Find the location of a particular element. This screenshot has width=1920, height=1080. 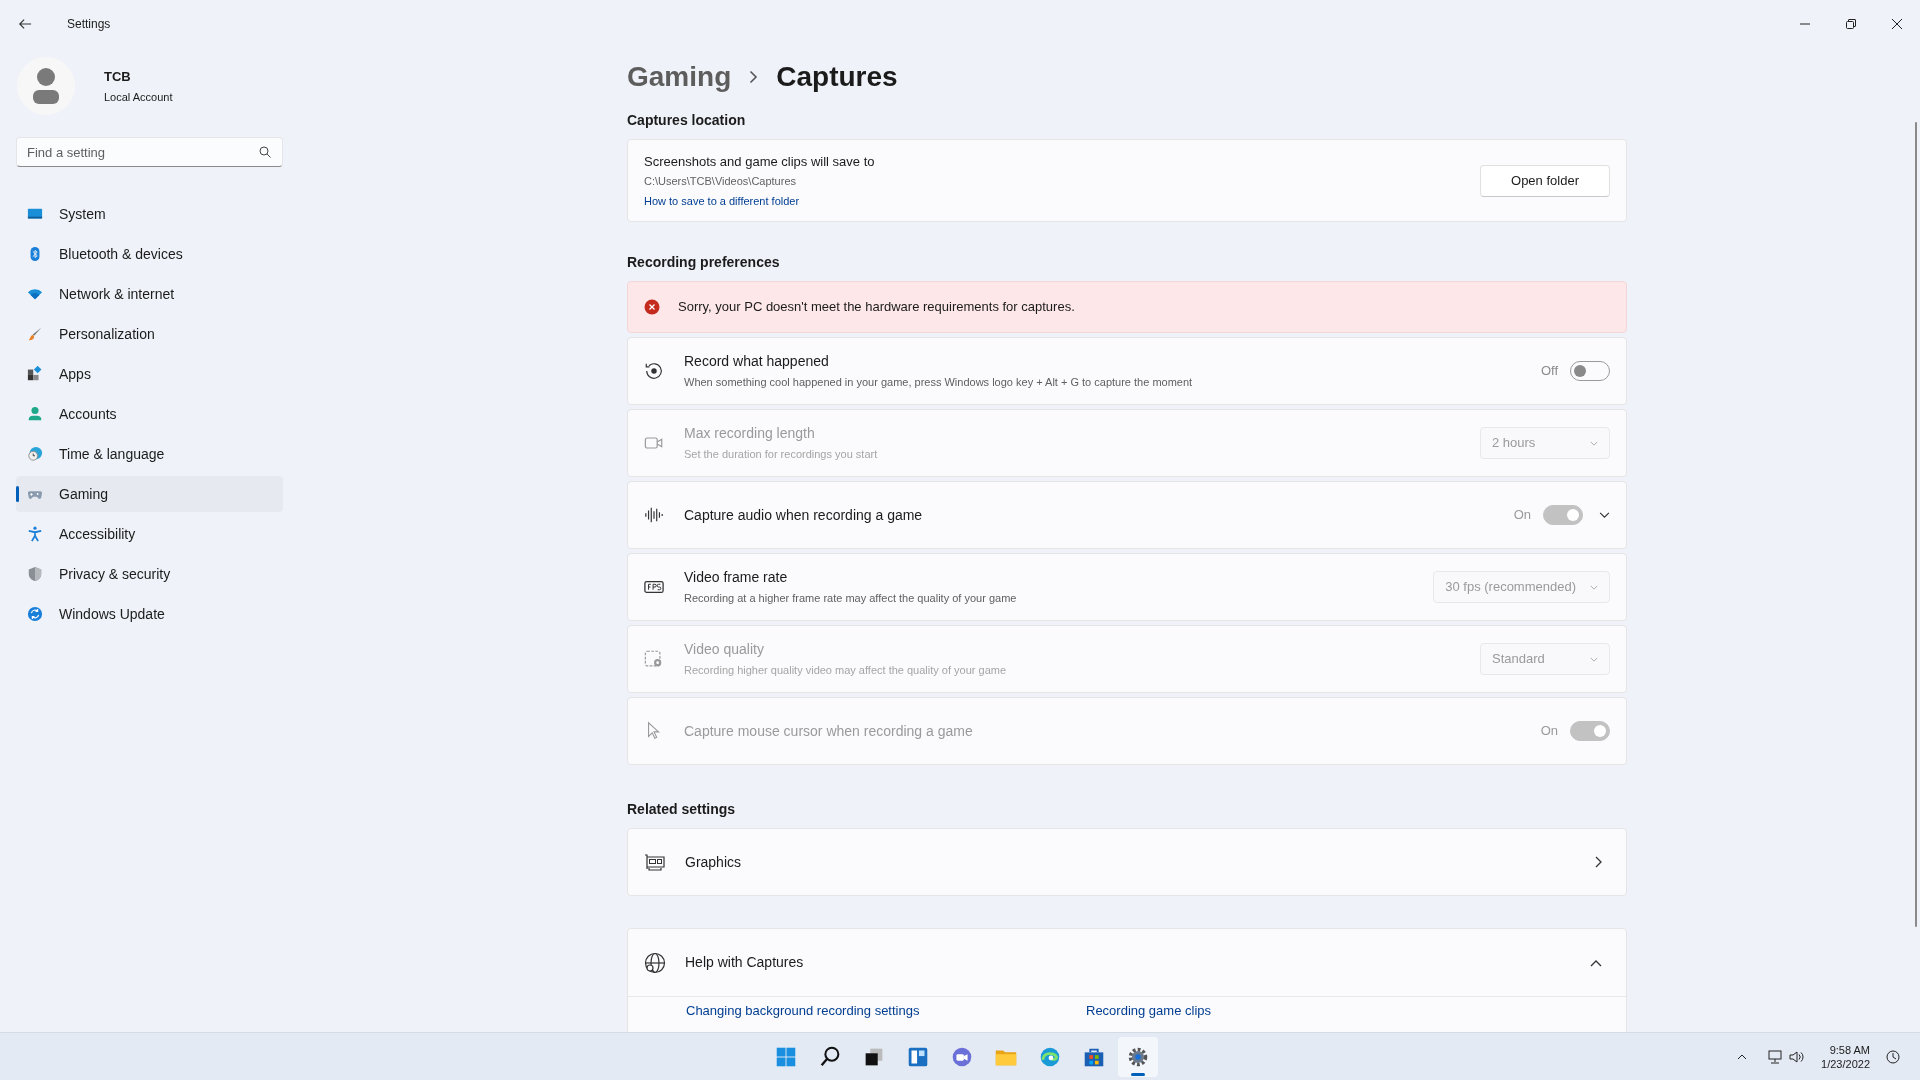

section-heading: Recording preferences is located at coordinates (704, 262).